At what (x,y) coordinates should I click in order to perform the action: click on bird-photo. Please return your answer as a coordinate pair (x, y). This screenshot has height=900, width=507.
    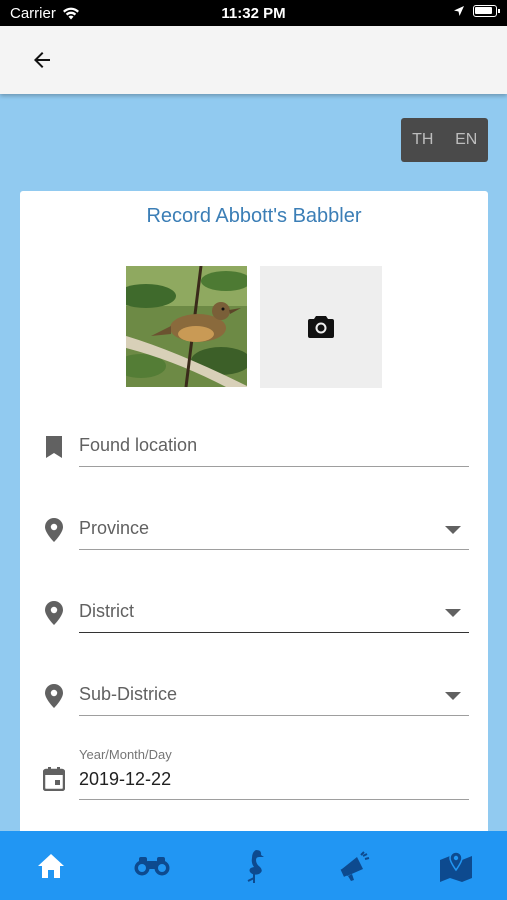
    Looking at the image, I should click on (186, 326).